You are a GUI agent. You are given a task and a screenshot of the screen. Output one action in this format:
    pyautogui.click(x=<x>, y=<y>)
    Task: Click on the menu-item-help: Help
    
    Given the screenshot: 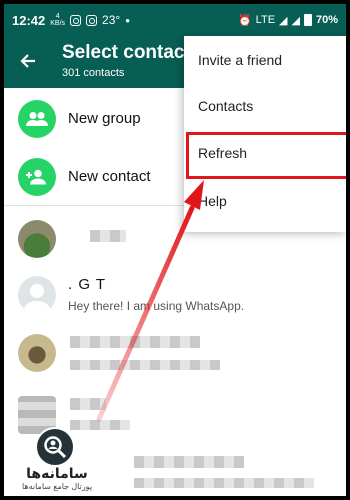 What is the action you would take?
    pyautogui.click(x=265, y=201)
    